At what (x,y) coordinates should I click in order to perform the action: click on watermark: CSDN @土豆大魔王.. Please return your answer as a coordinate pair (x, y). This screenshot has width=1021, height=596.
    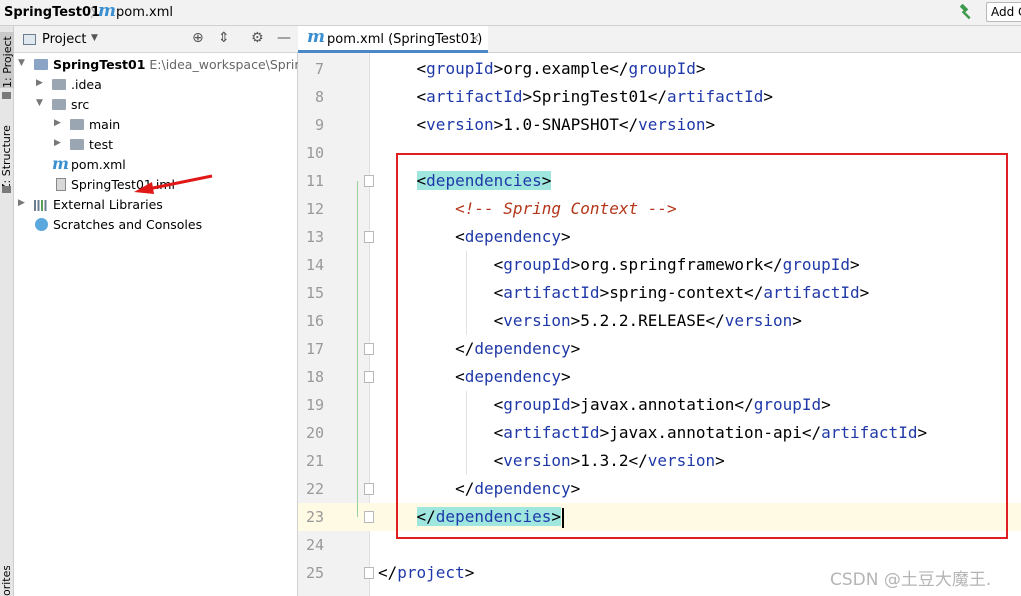
    Looking at the image, I should click on (911, 580).